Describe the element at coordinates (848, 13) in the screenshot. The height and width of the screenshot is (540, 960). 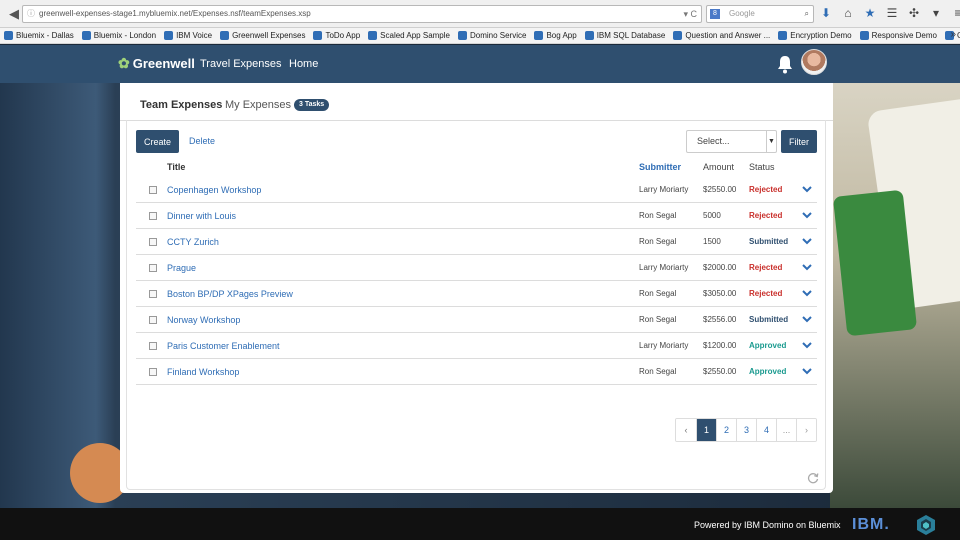
I see `home-icon: ⌂` at that location.